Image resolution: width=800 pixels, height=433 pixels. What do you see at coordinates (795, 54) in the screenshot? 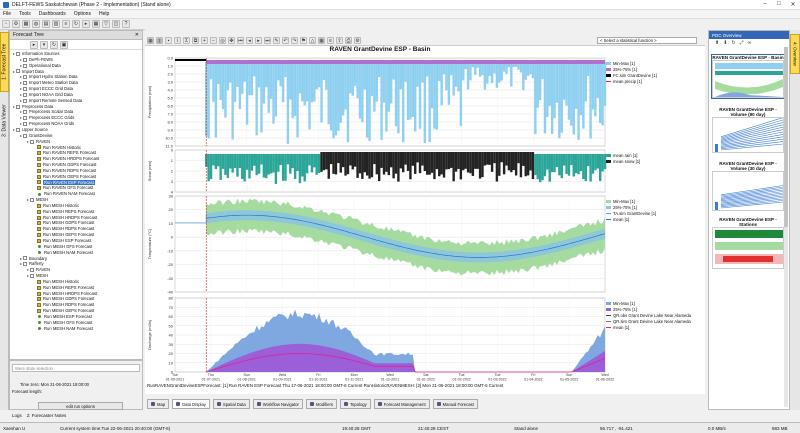
I see `tab-overview: 4: Overview` at bounding box center [795, 54].